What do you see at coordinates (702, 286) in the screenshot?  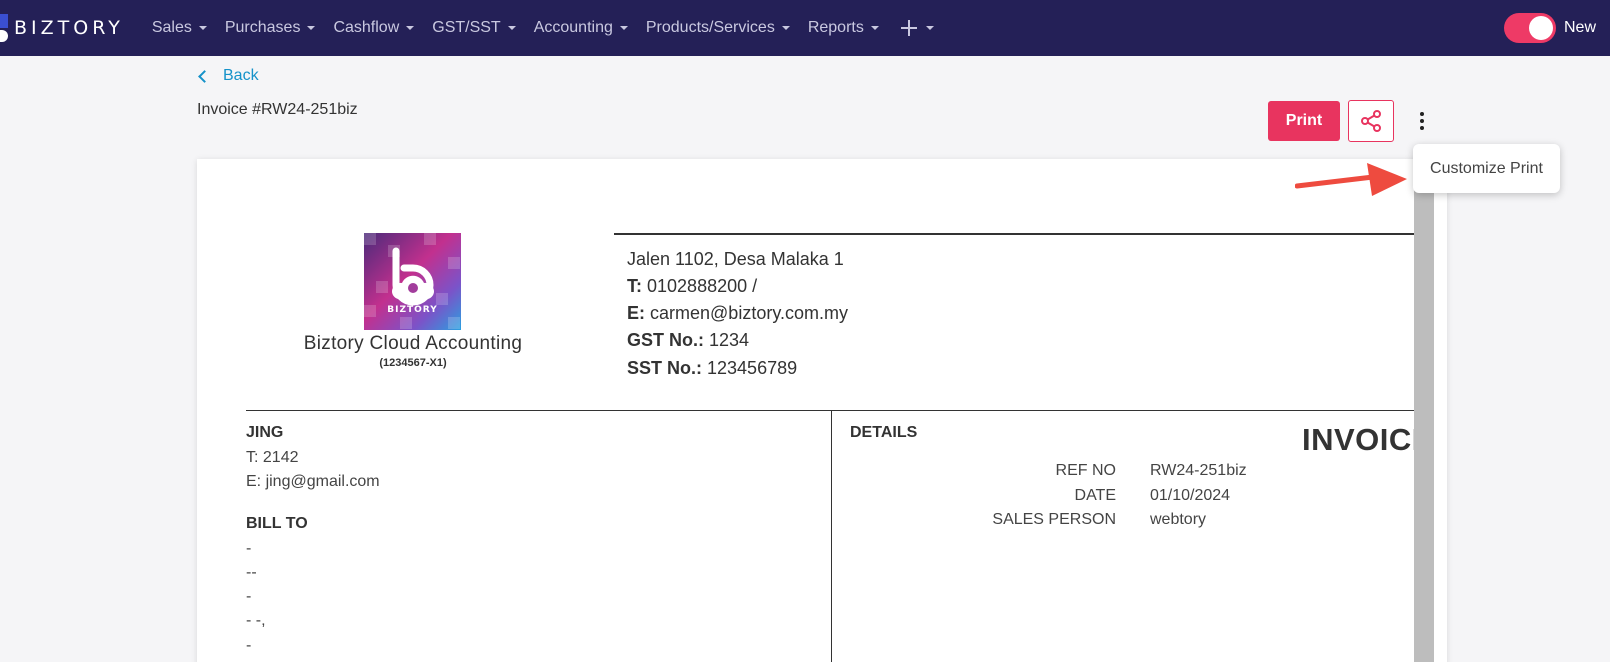 I see `phone-value: 0102888200 /` at bounding box center [702, 286].